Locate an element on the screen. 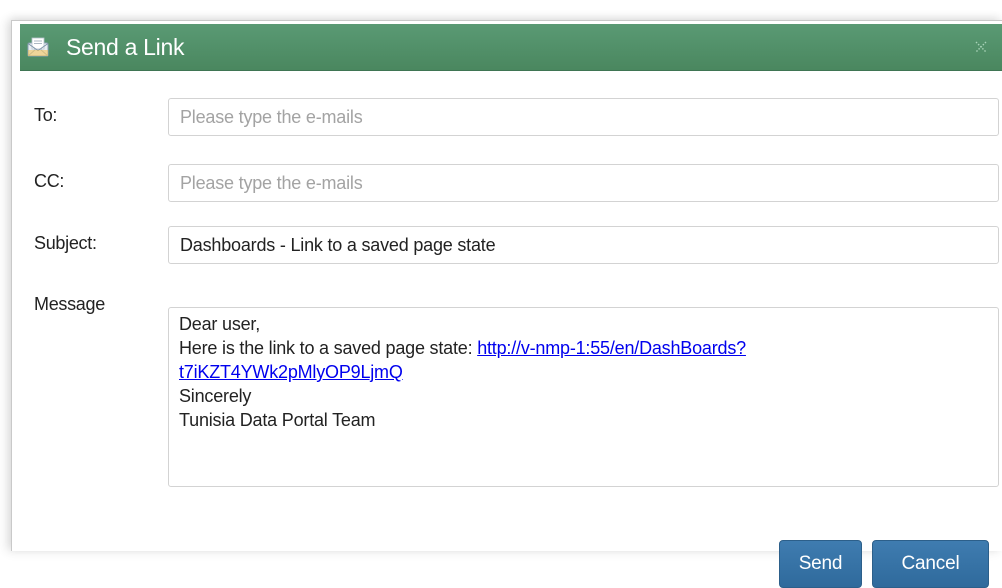 This screenshot has height=588, width=1002. saved-page-link-continued: t7iKZT4YWk2pMlyOP9LjmQ is located at coordinates (291, 372).